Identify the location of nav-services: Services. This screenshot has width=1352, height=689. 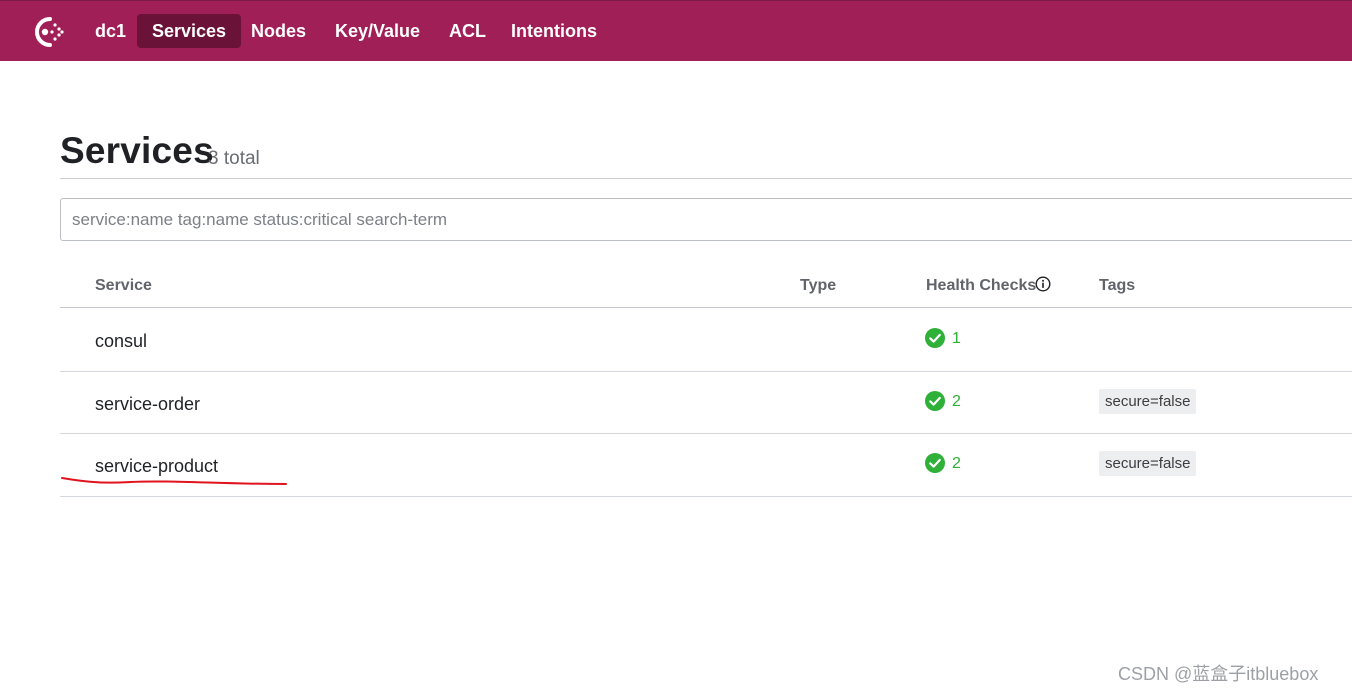
(189, 31).